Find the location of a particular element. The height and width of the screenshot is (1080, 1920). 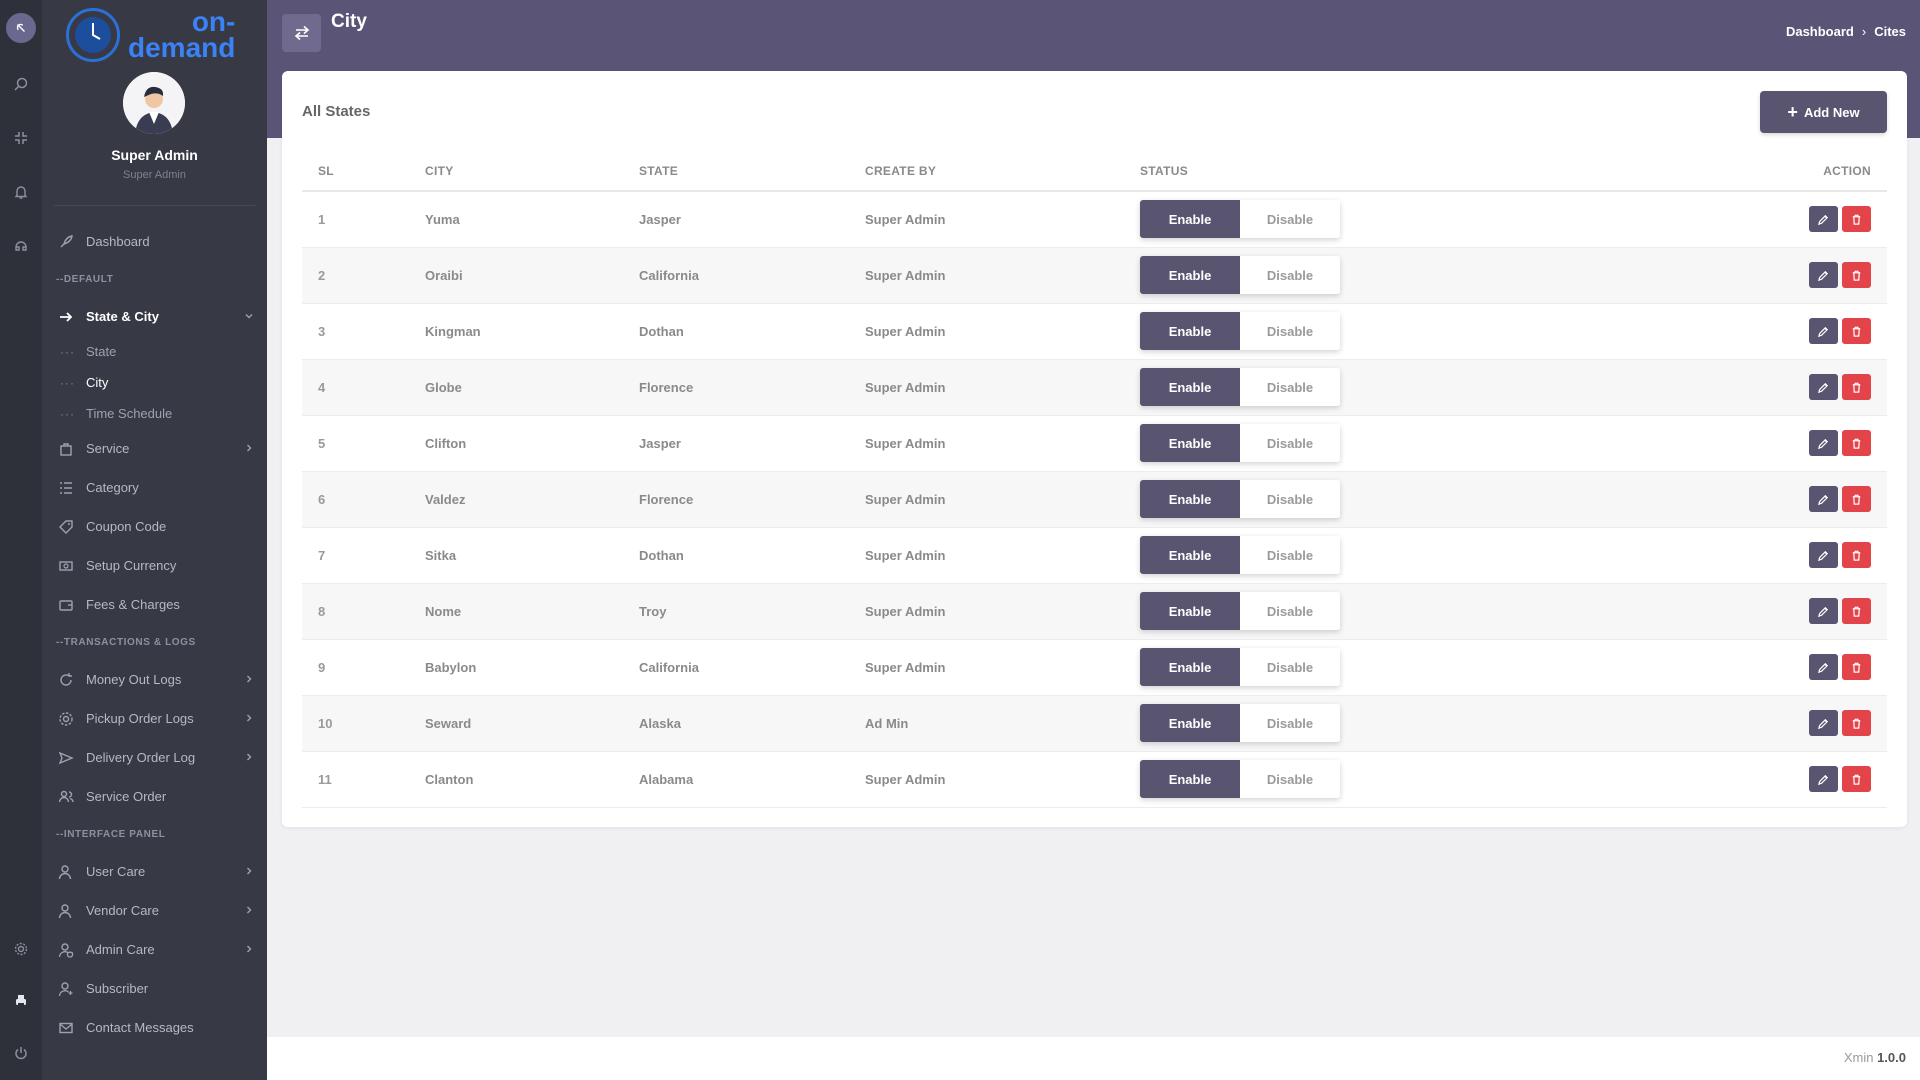

sidebar-item-delivery-order-log: Delivery Order Log is located at coordinates (154, 757).